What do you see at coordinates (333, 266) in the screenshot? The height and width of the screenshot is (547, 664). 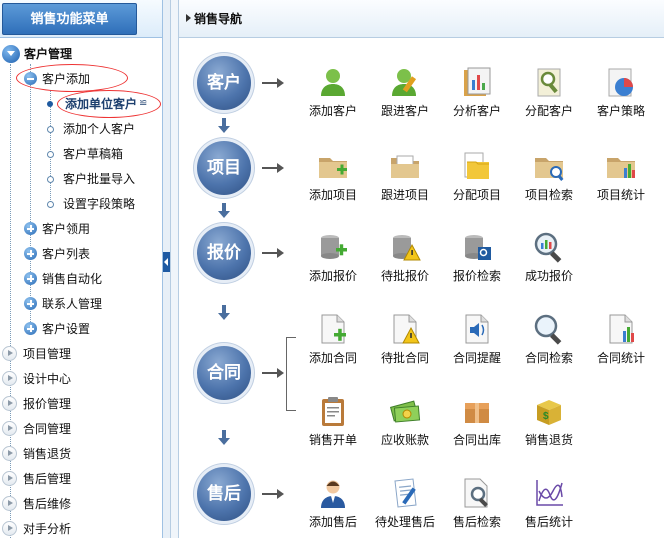 I see `add-quote-button: 添加报价` at bounding box center [333, 266].